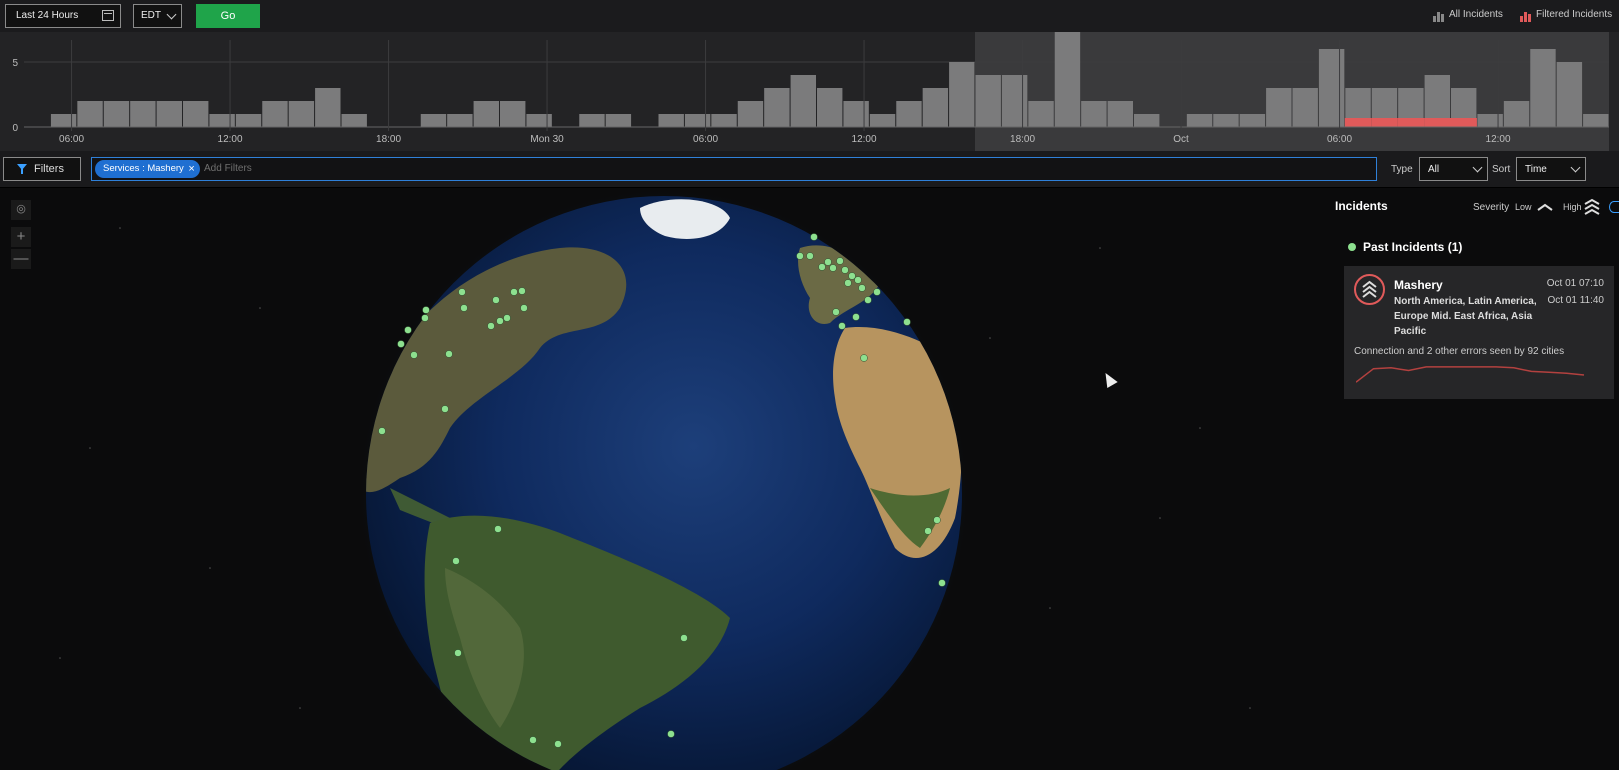 The image size is (1619, 770). What do you see at coordinates (1491, 207) in the screenshot?
I see `severity-label: Severity` at bounding box center [1491, 207].